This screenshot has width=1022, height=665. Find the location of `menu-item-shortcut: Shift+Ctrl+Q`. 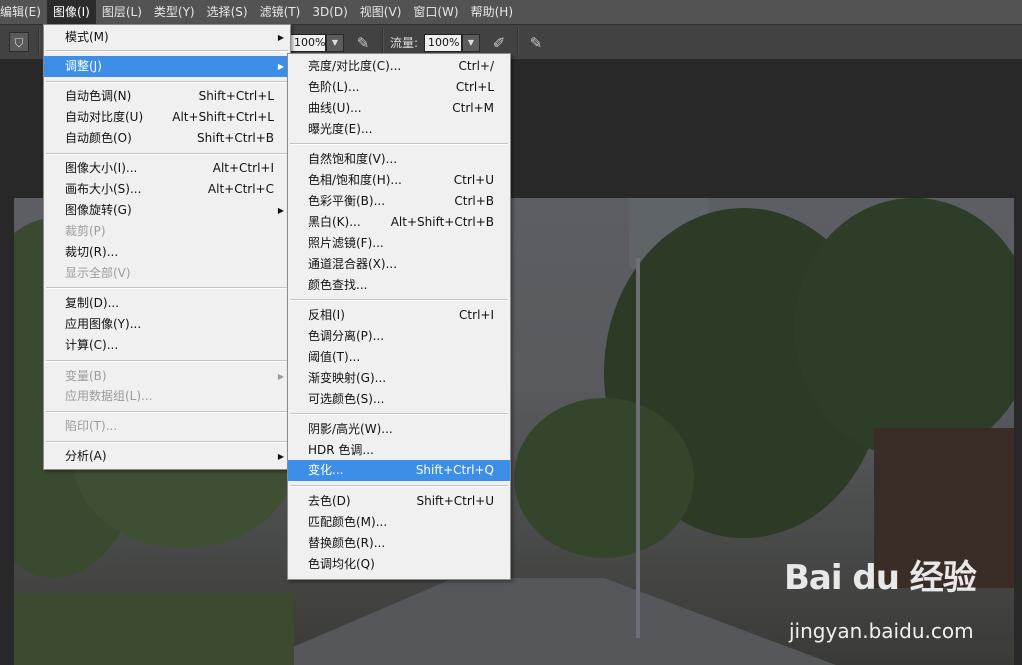

menu-item-shortcut: Shift+Ctrl+Q is located at coordinates (454, 470).